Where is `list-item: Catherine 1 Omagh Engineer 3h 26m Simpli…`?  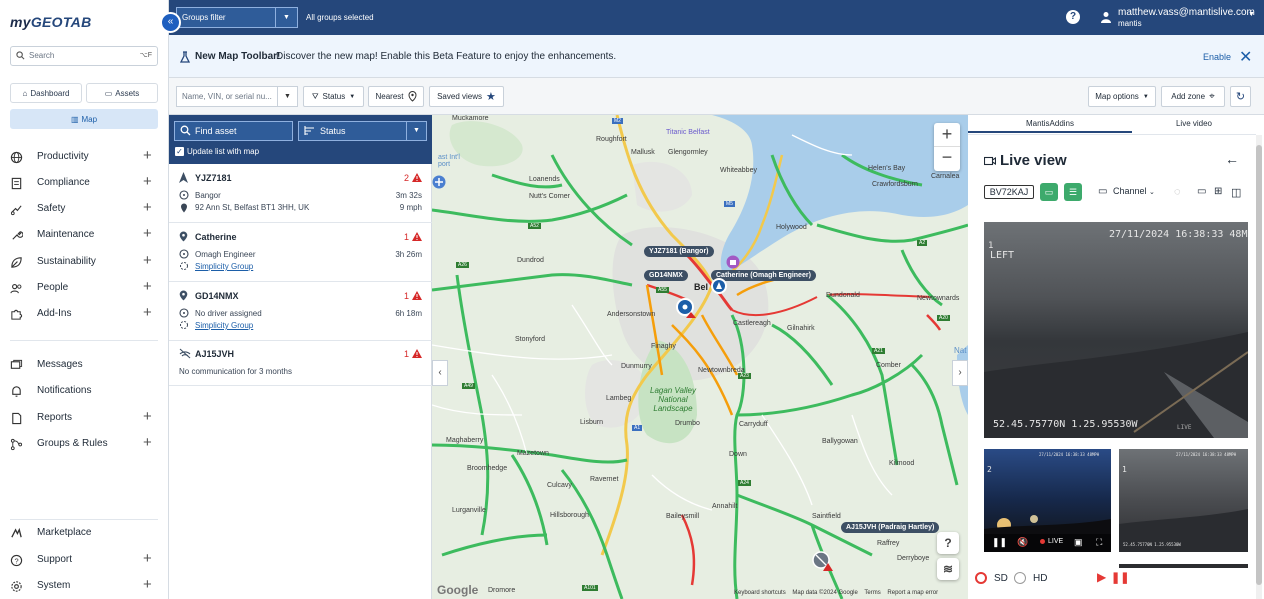
list-item: Catherine 1 Omagh Engineer 3h 26m Simpli… is located at coordinates (300, 252).